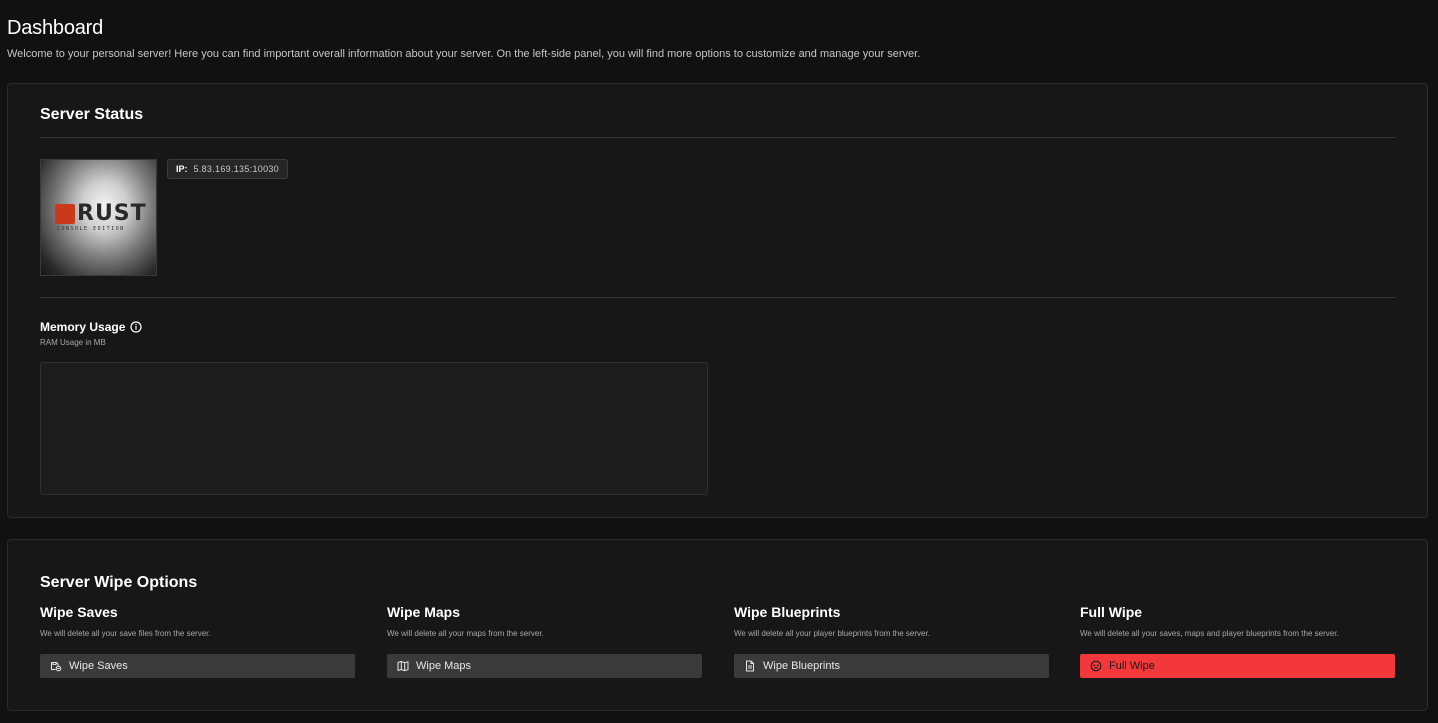 This screenshot has width=1438, height=723. Describe the element at coordinates (750, 666) in the screenshot. I see `document-icon` at that location.